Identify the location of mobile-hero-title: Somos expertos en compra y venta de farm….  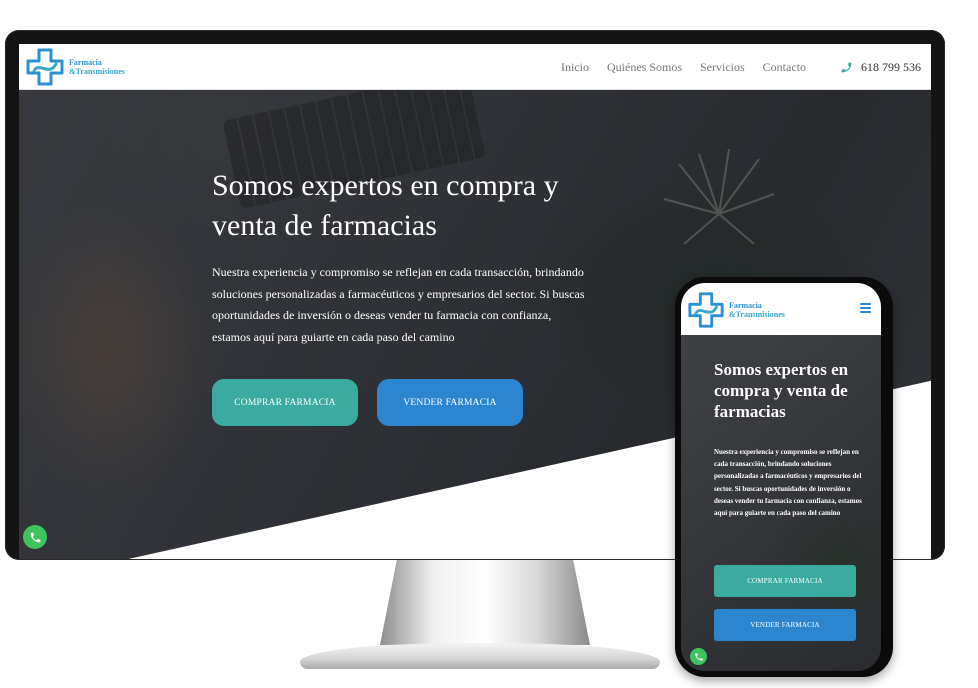
(781, 390).